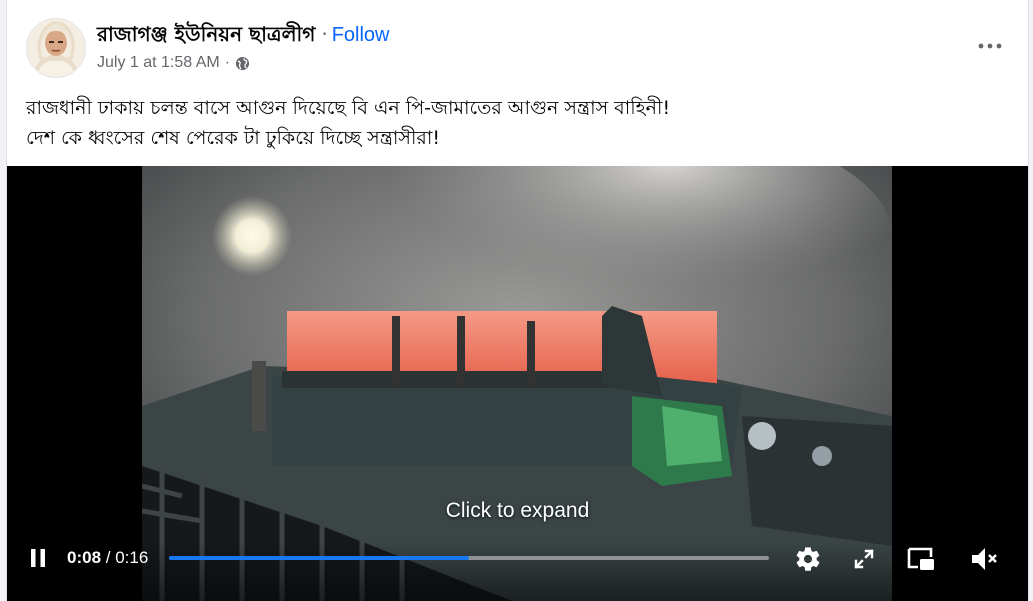  I want to click on playback-time: 0:08 / 0:16, so click(107, 558).